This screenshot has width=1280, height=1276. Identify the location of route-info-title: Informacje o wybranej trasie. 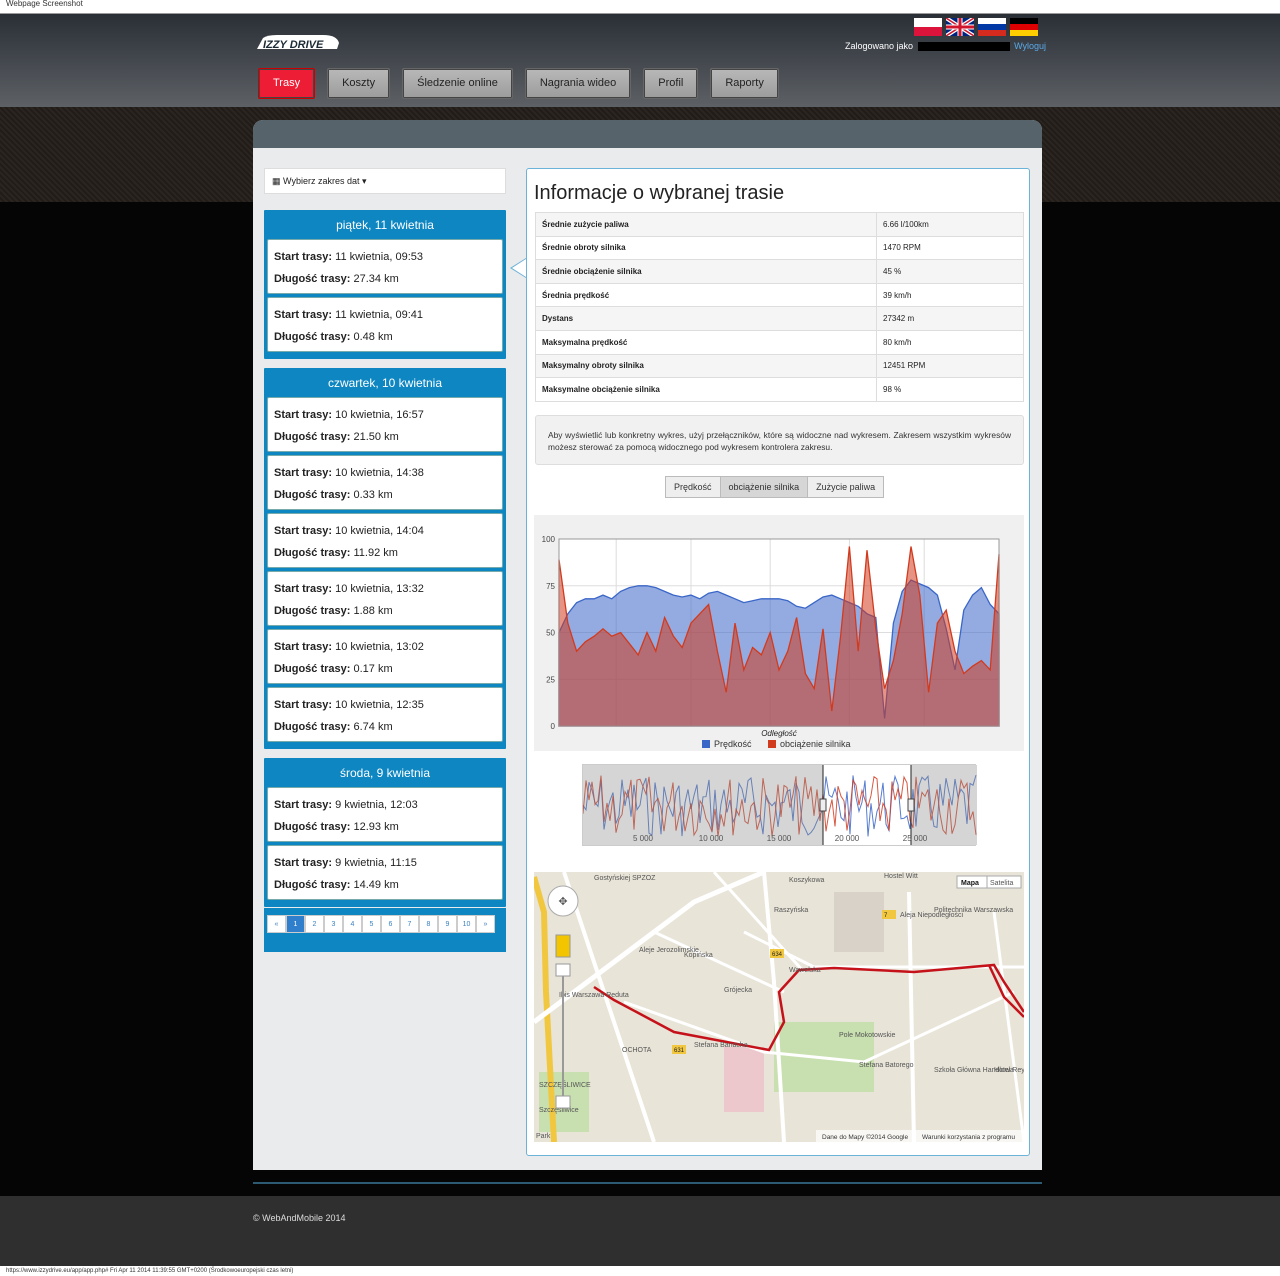
(659, 193).